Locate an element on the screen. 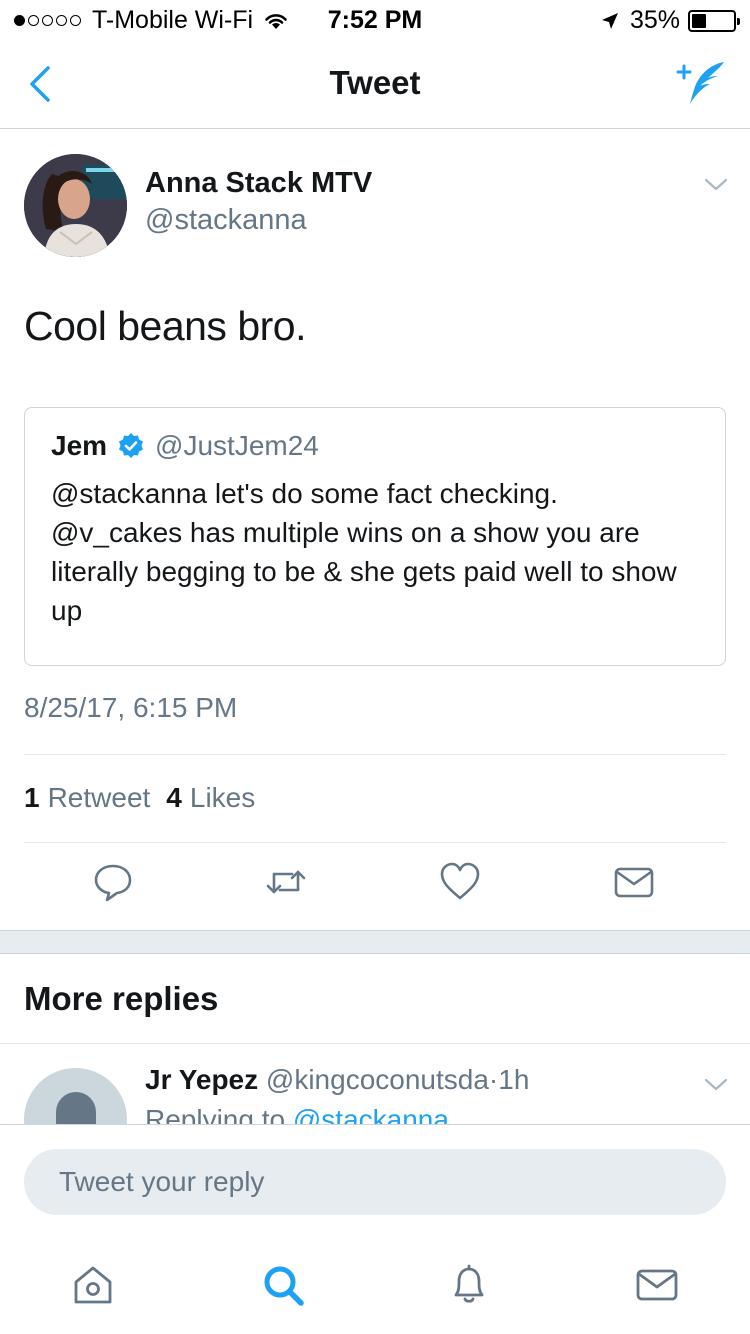  author-avatar is located at coordinates (75, 205).